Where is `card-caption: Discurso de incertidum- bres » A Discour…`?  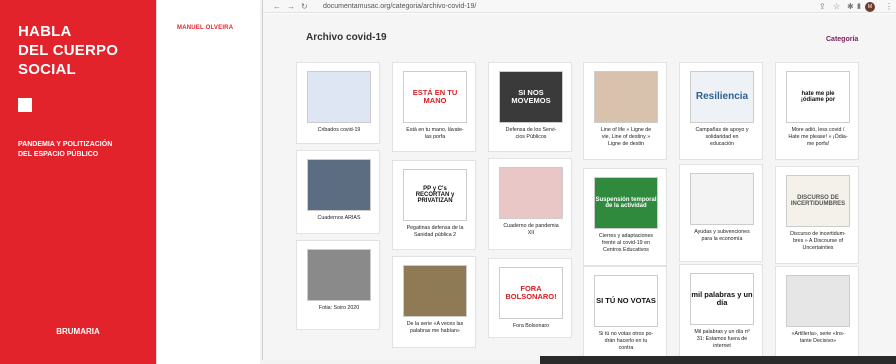 card-caption: Discurso de incertidum- bres » A Discour… is located at coordinates (818, 241).